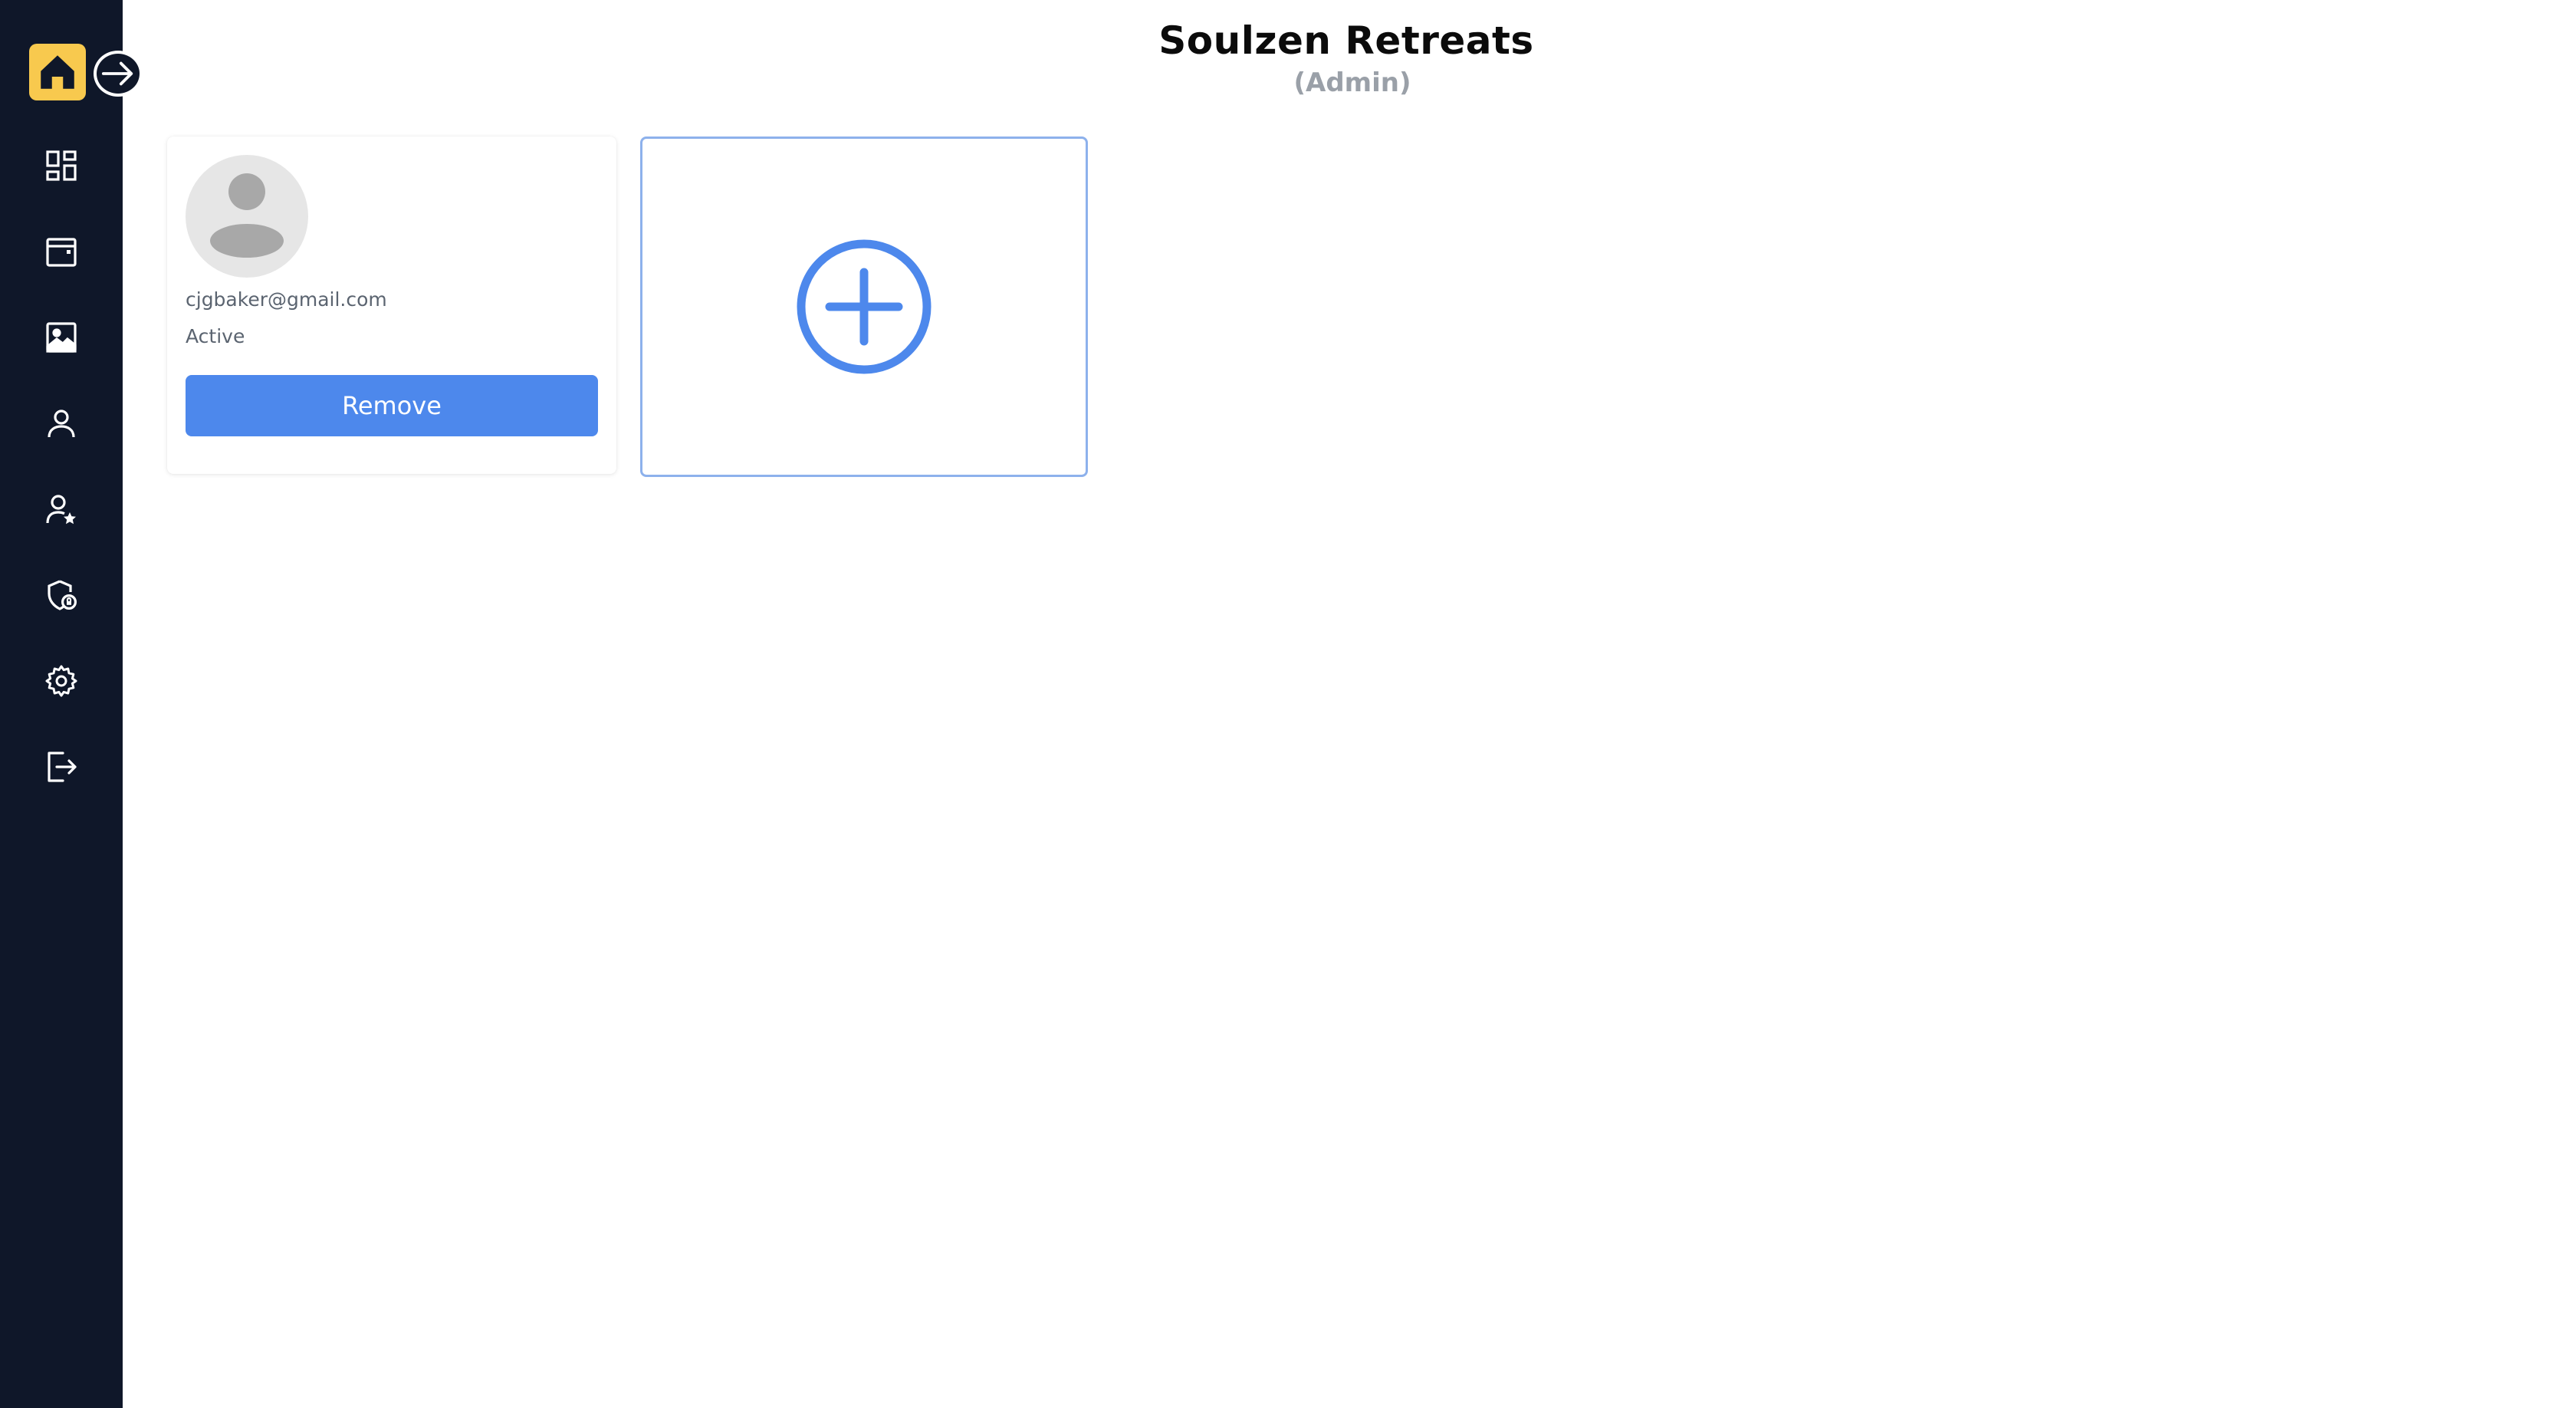  I want to click on sidebar-item-dashboard, so click(62, 165).